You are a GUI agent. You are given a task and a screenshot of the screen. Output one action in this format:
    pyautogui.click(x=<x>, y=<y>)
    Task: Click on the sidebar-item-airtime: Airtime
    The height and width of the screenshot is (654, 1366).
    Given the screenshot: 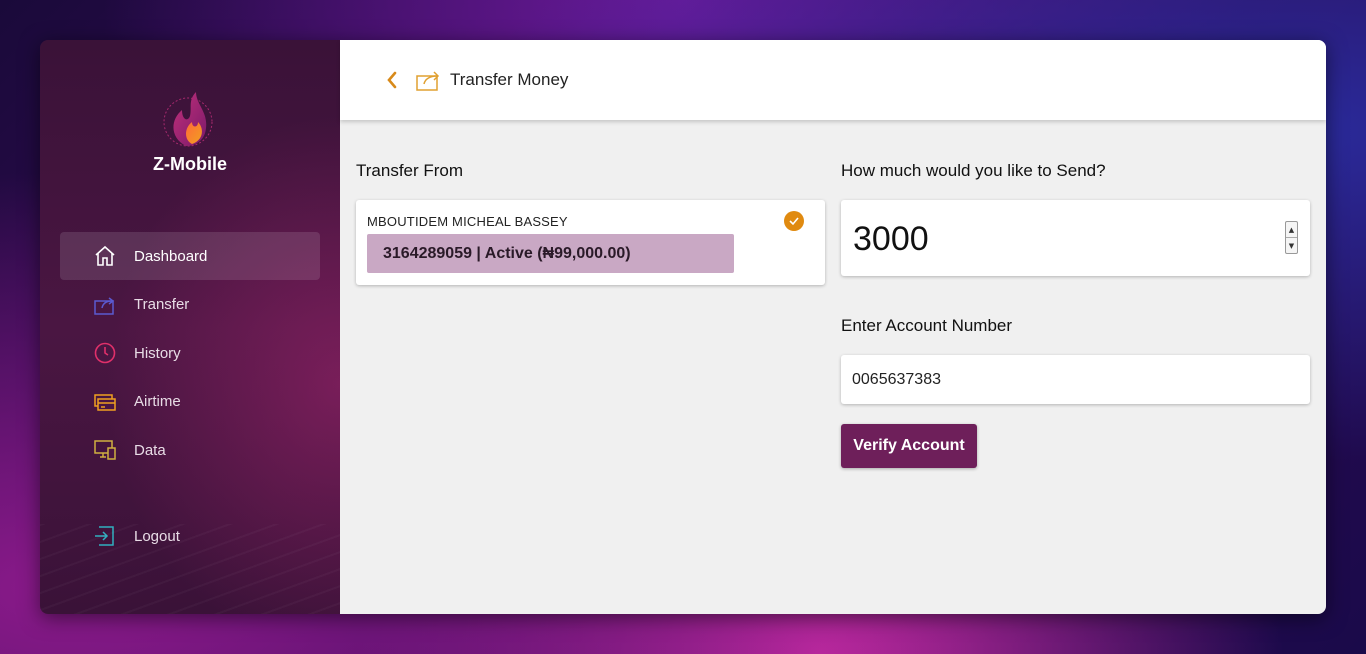 What is the action you would take?
    pyautogui.click(x=190, y=402)
    